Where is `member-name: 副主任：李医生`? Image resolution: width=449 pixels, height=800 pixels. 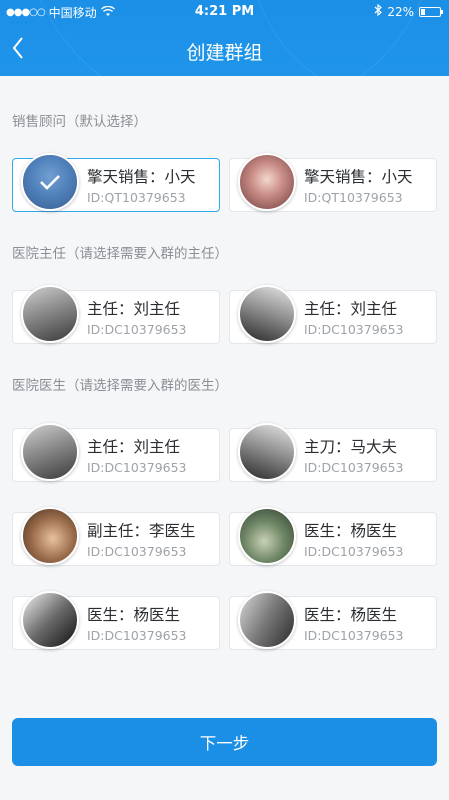
member-name: 副主任：李医生 is located at coordinates (141, 531).